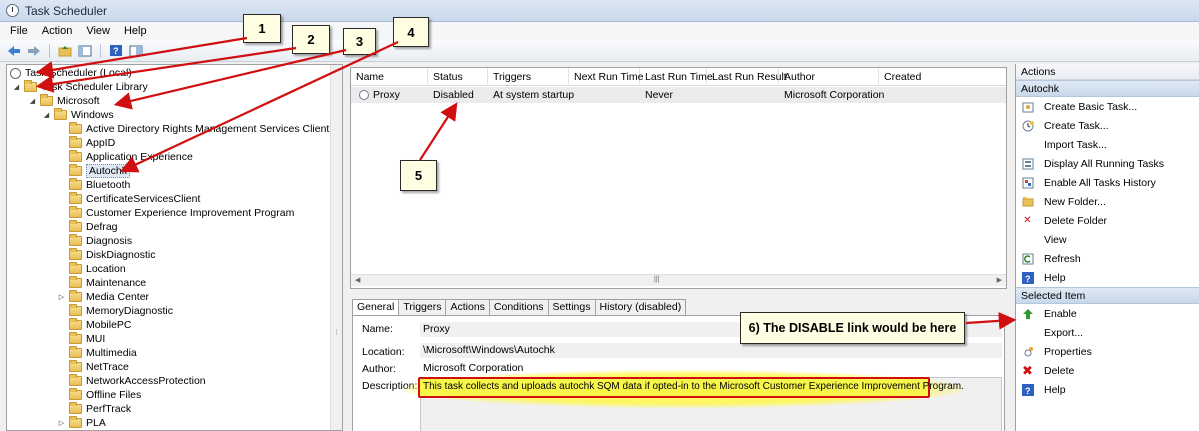 Image resolution: width=1199 pixels, height=431 pixels. What do you see at coordinates (1027, 182) in the screenshot?
I see `history-icon` at bounding box center [1027, 182].